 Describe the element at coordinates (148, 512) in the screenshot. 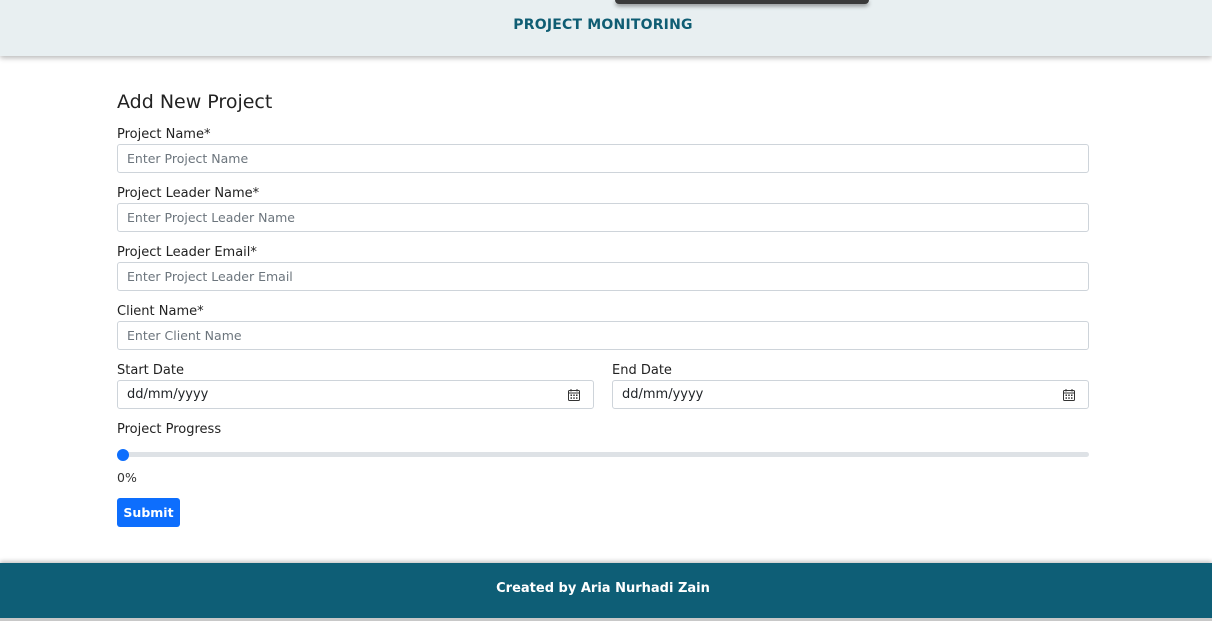

I see `submit-button: Submit` at that location.